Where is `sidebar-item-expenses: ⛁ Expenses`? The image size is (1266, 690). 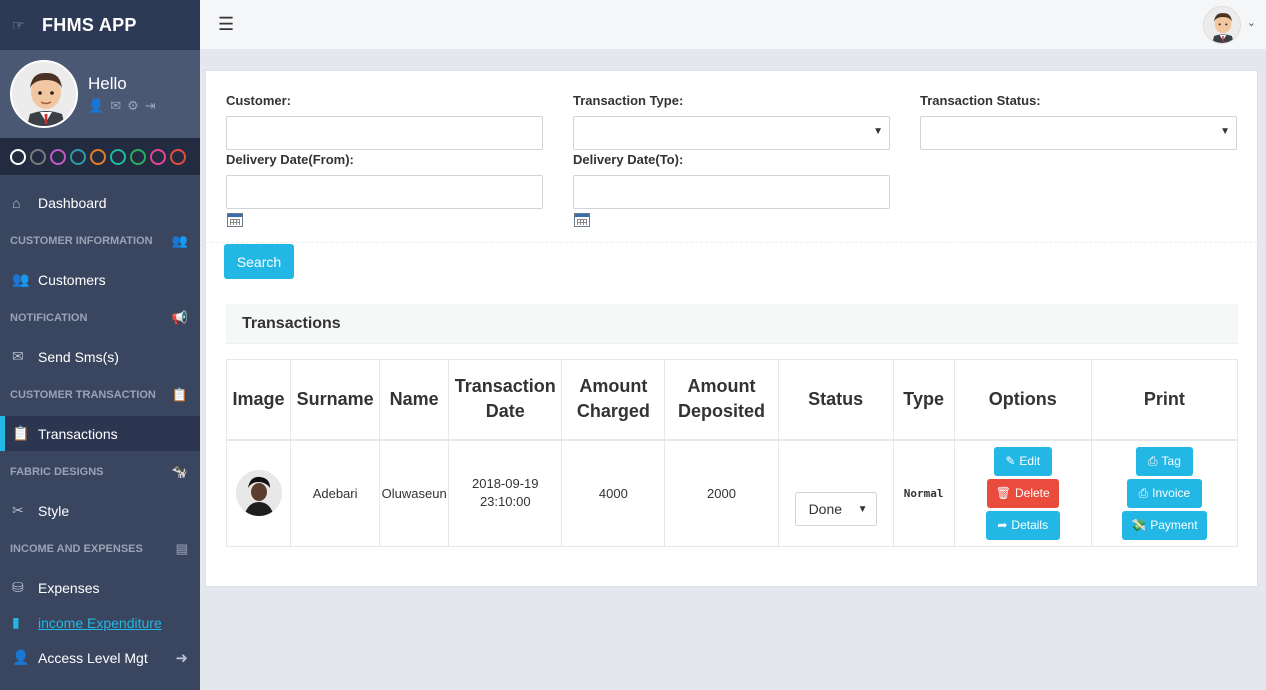
sidebar-item-expenses: ⛁ Expenses is located at coordinates (100, 587).